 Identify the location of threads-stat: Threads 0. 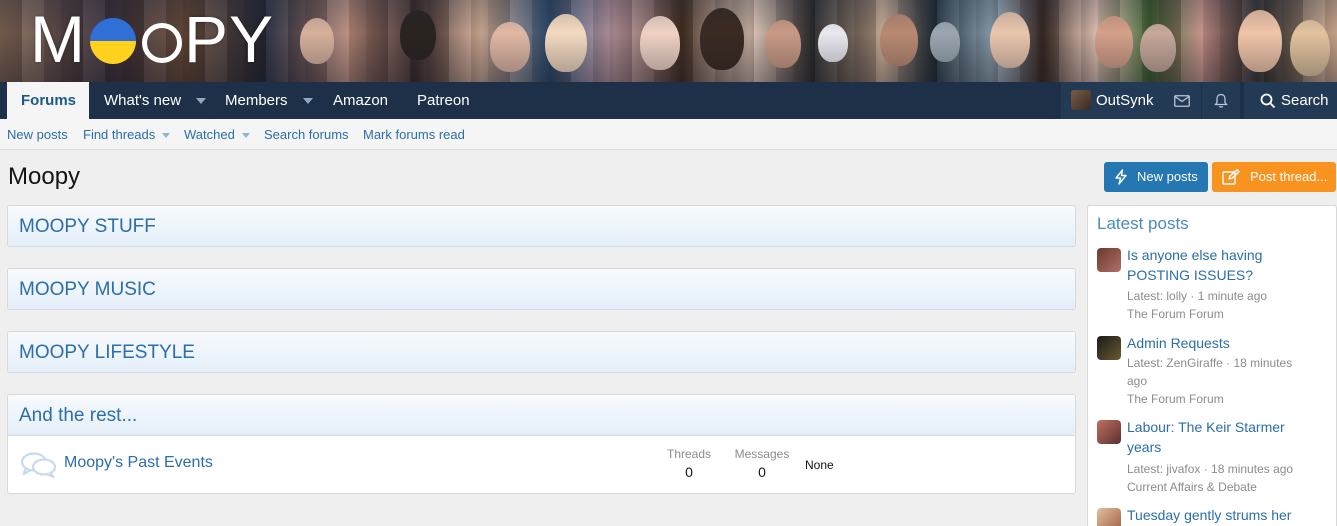
(689, 463).